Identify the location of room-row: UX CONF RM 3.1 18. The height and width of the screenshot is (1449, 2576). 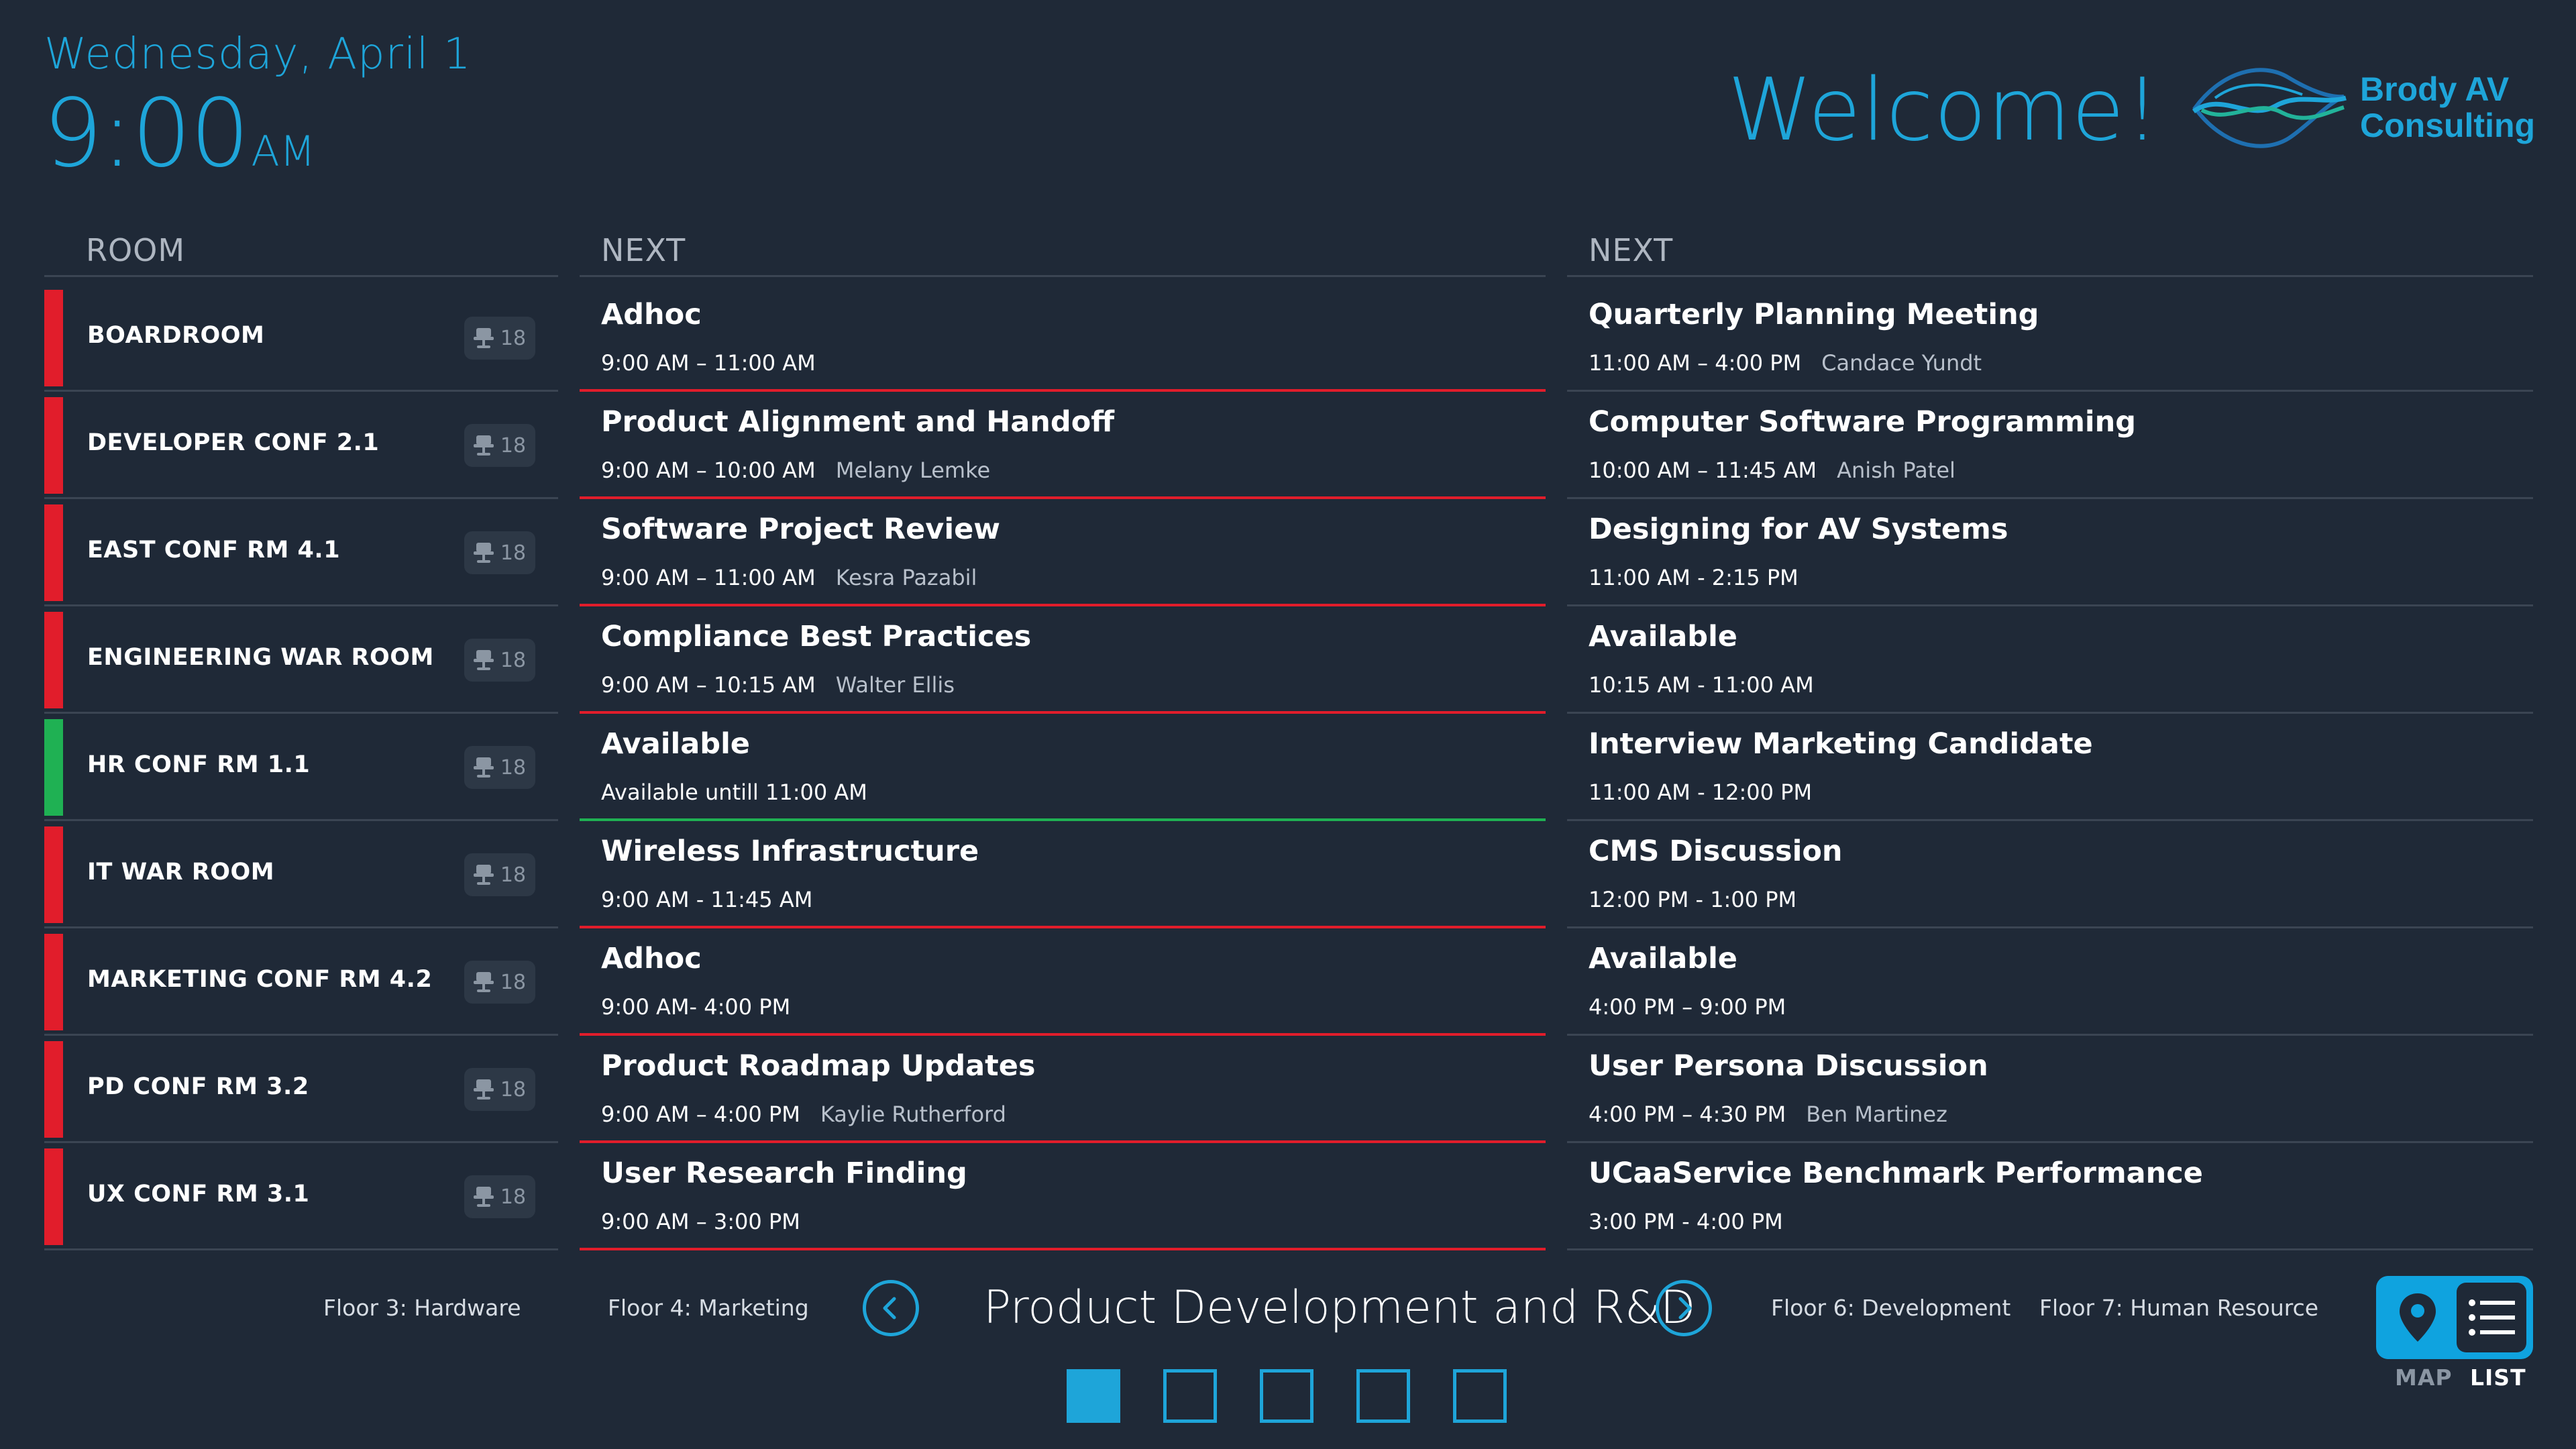
(301, 1196).